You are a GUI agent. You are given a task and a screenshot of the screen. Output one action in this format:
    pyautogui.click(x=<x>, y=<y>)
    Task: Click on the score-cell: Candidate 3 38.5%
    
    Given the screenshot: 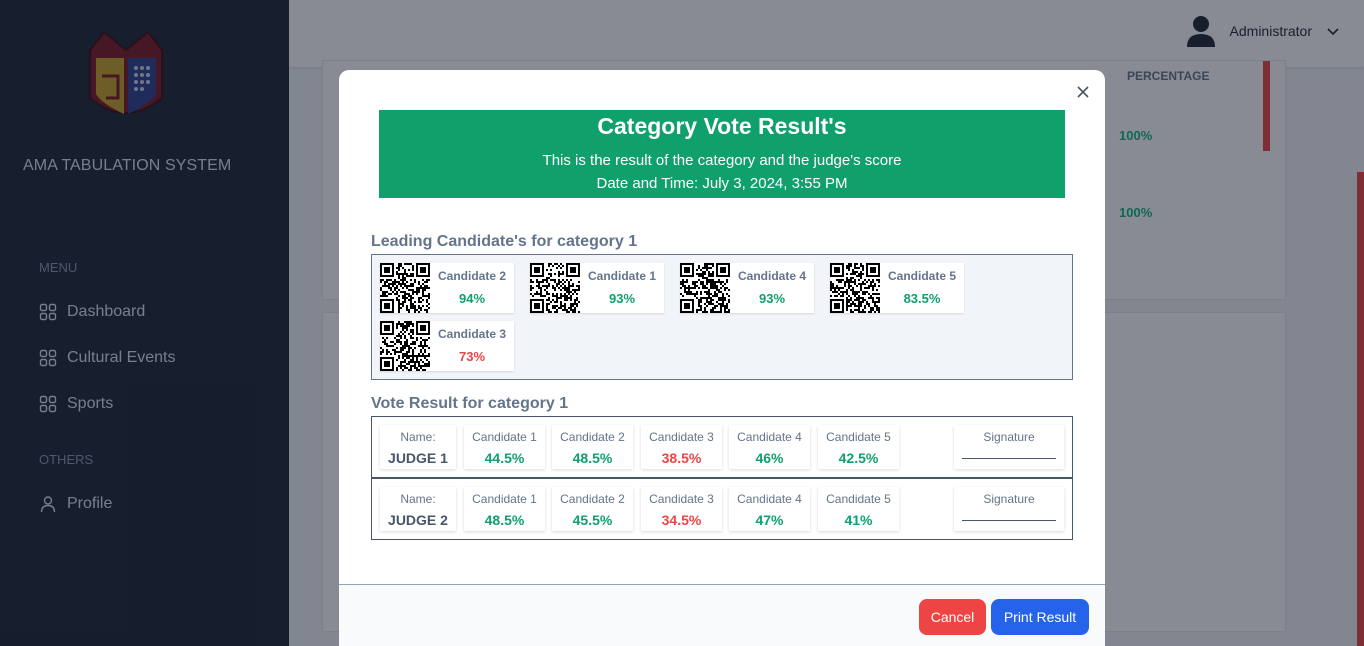 What is the action you would take?
    pyautogui.click(x=681, y=447)
    